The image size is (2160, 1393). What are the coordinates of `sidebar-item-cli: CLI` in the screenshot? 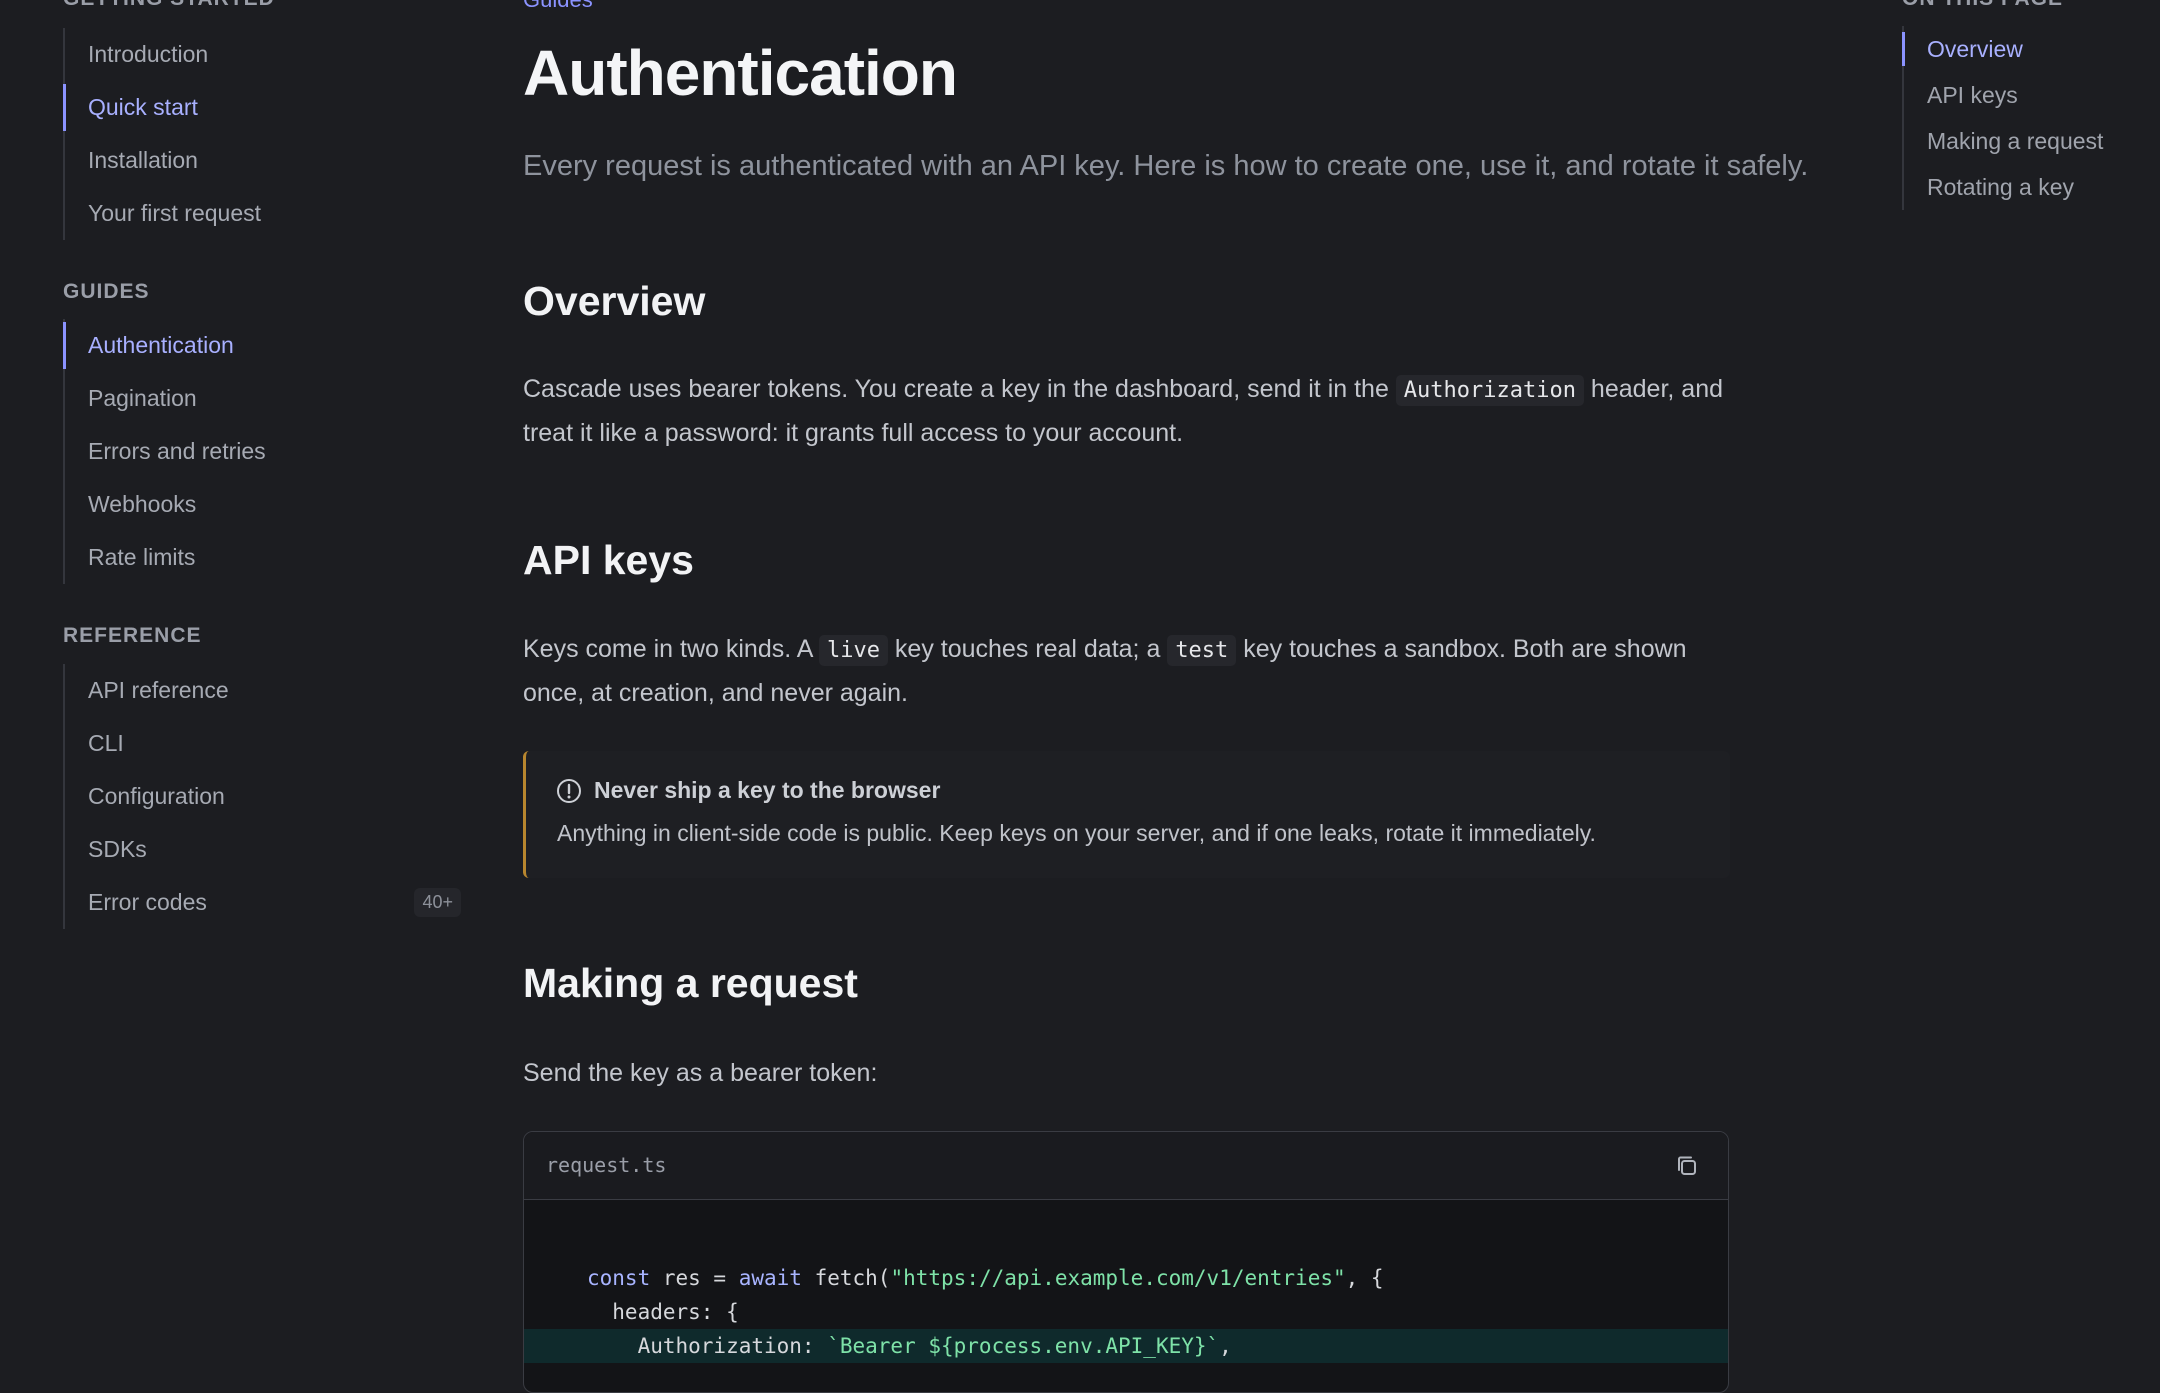 It's located at (266, 743).